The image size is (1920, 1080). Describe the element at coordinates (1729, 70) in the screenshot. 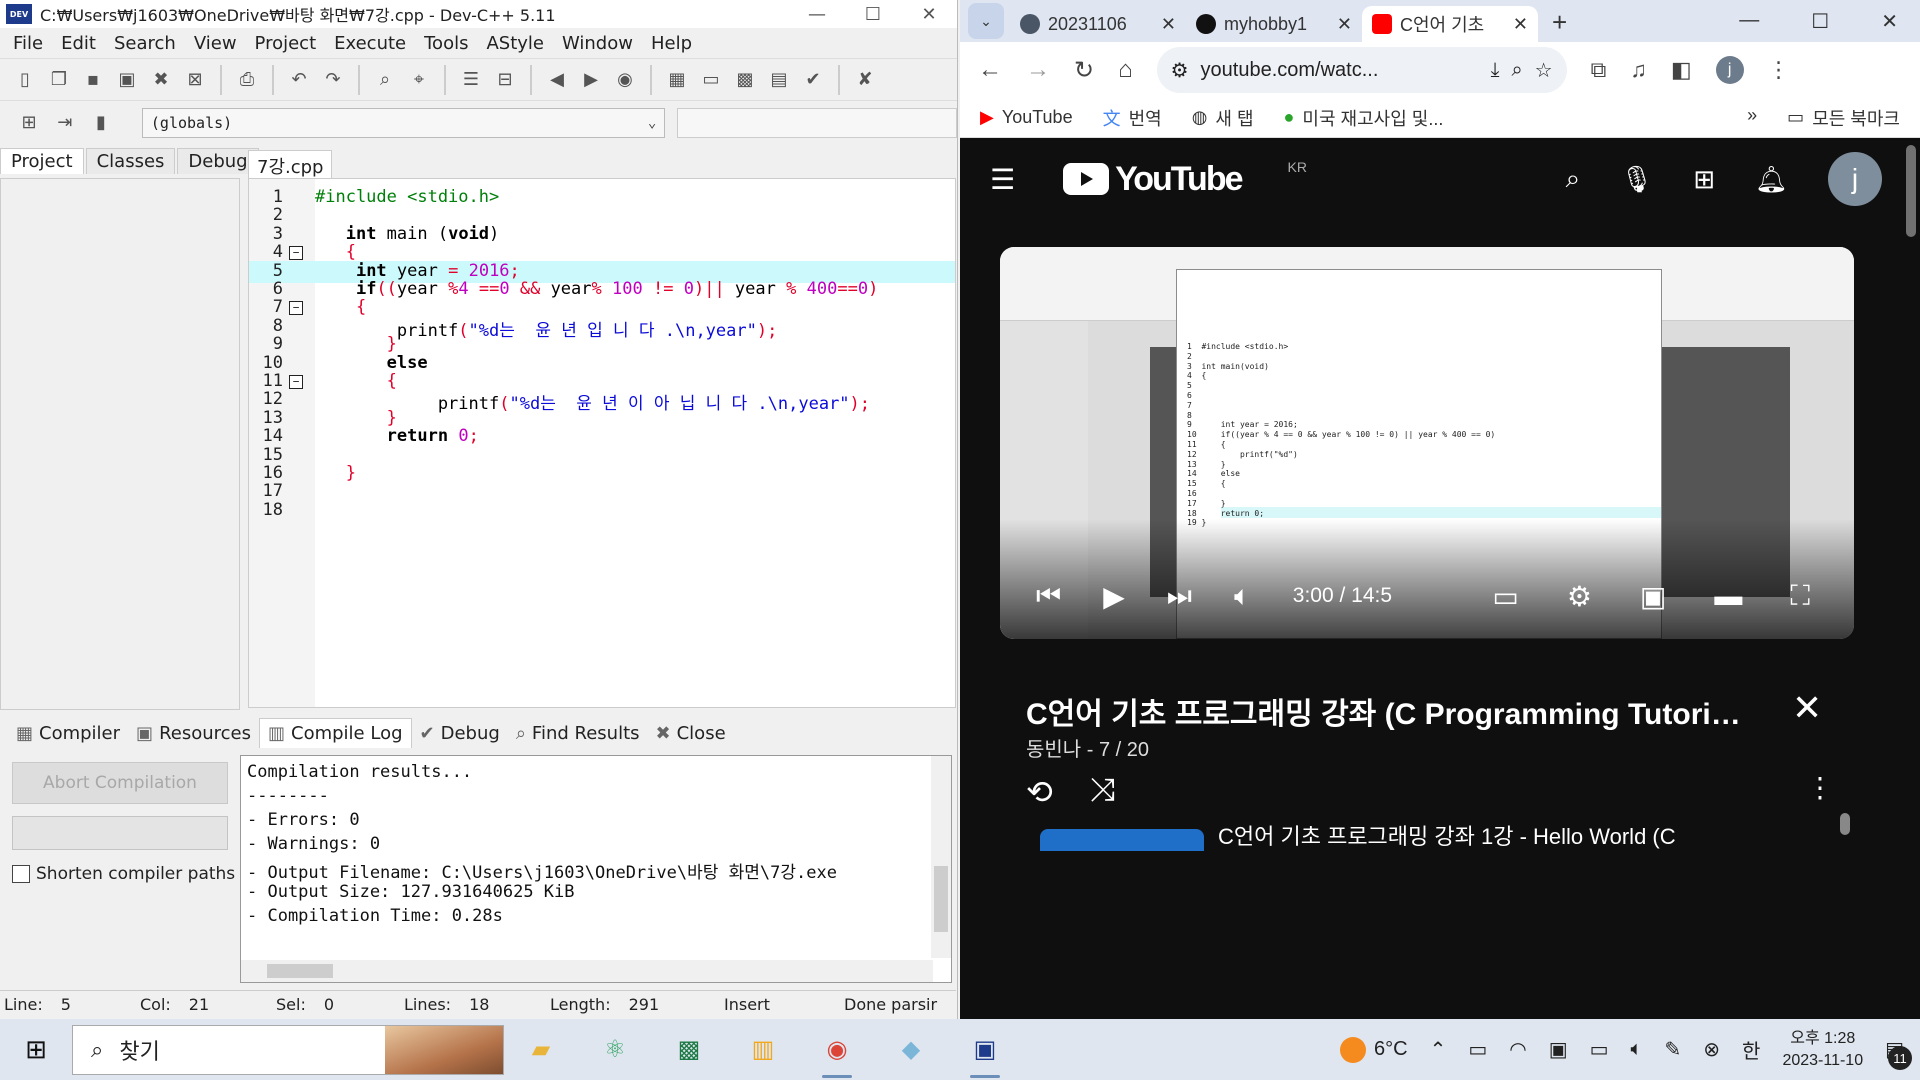

I see `profile-avatar: j` at that location.